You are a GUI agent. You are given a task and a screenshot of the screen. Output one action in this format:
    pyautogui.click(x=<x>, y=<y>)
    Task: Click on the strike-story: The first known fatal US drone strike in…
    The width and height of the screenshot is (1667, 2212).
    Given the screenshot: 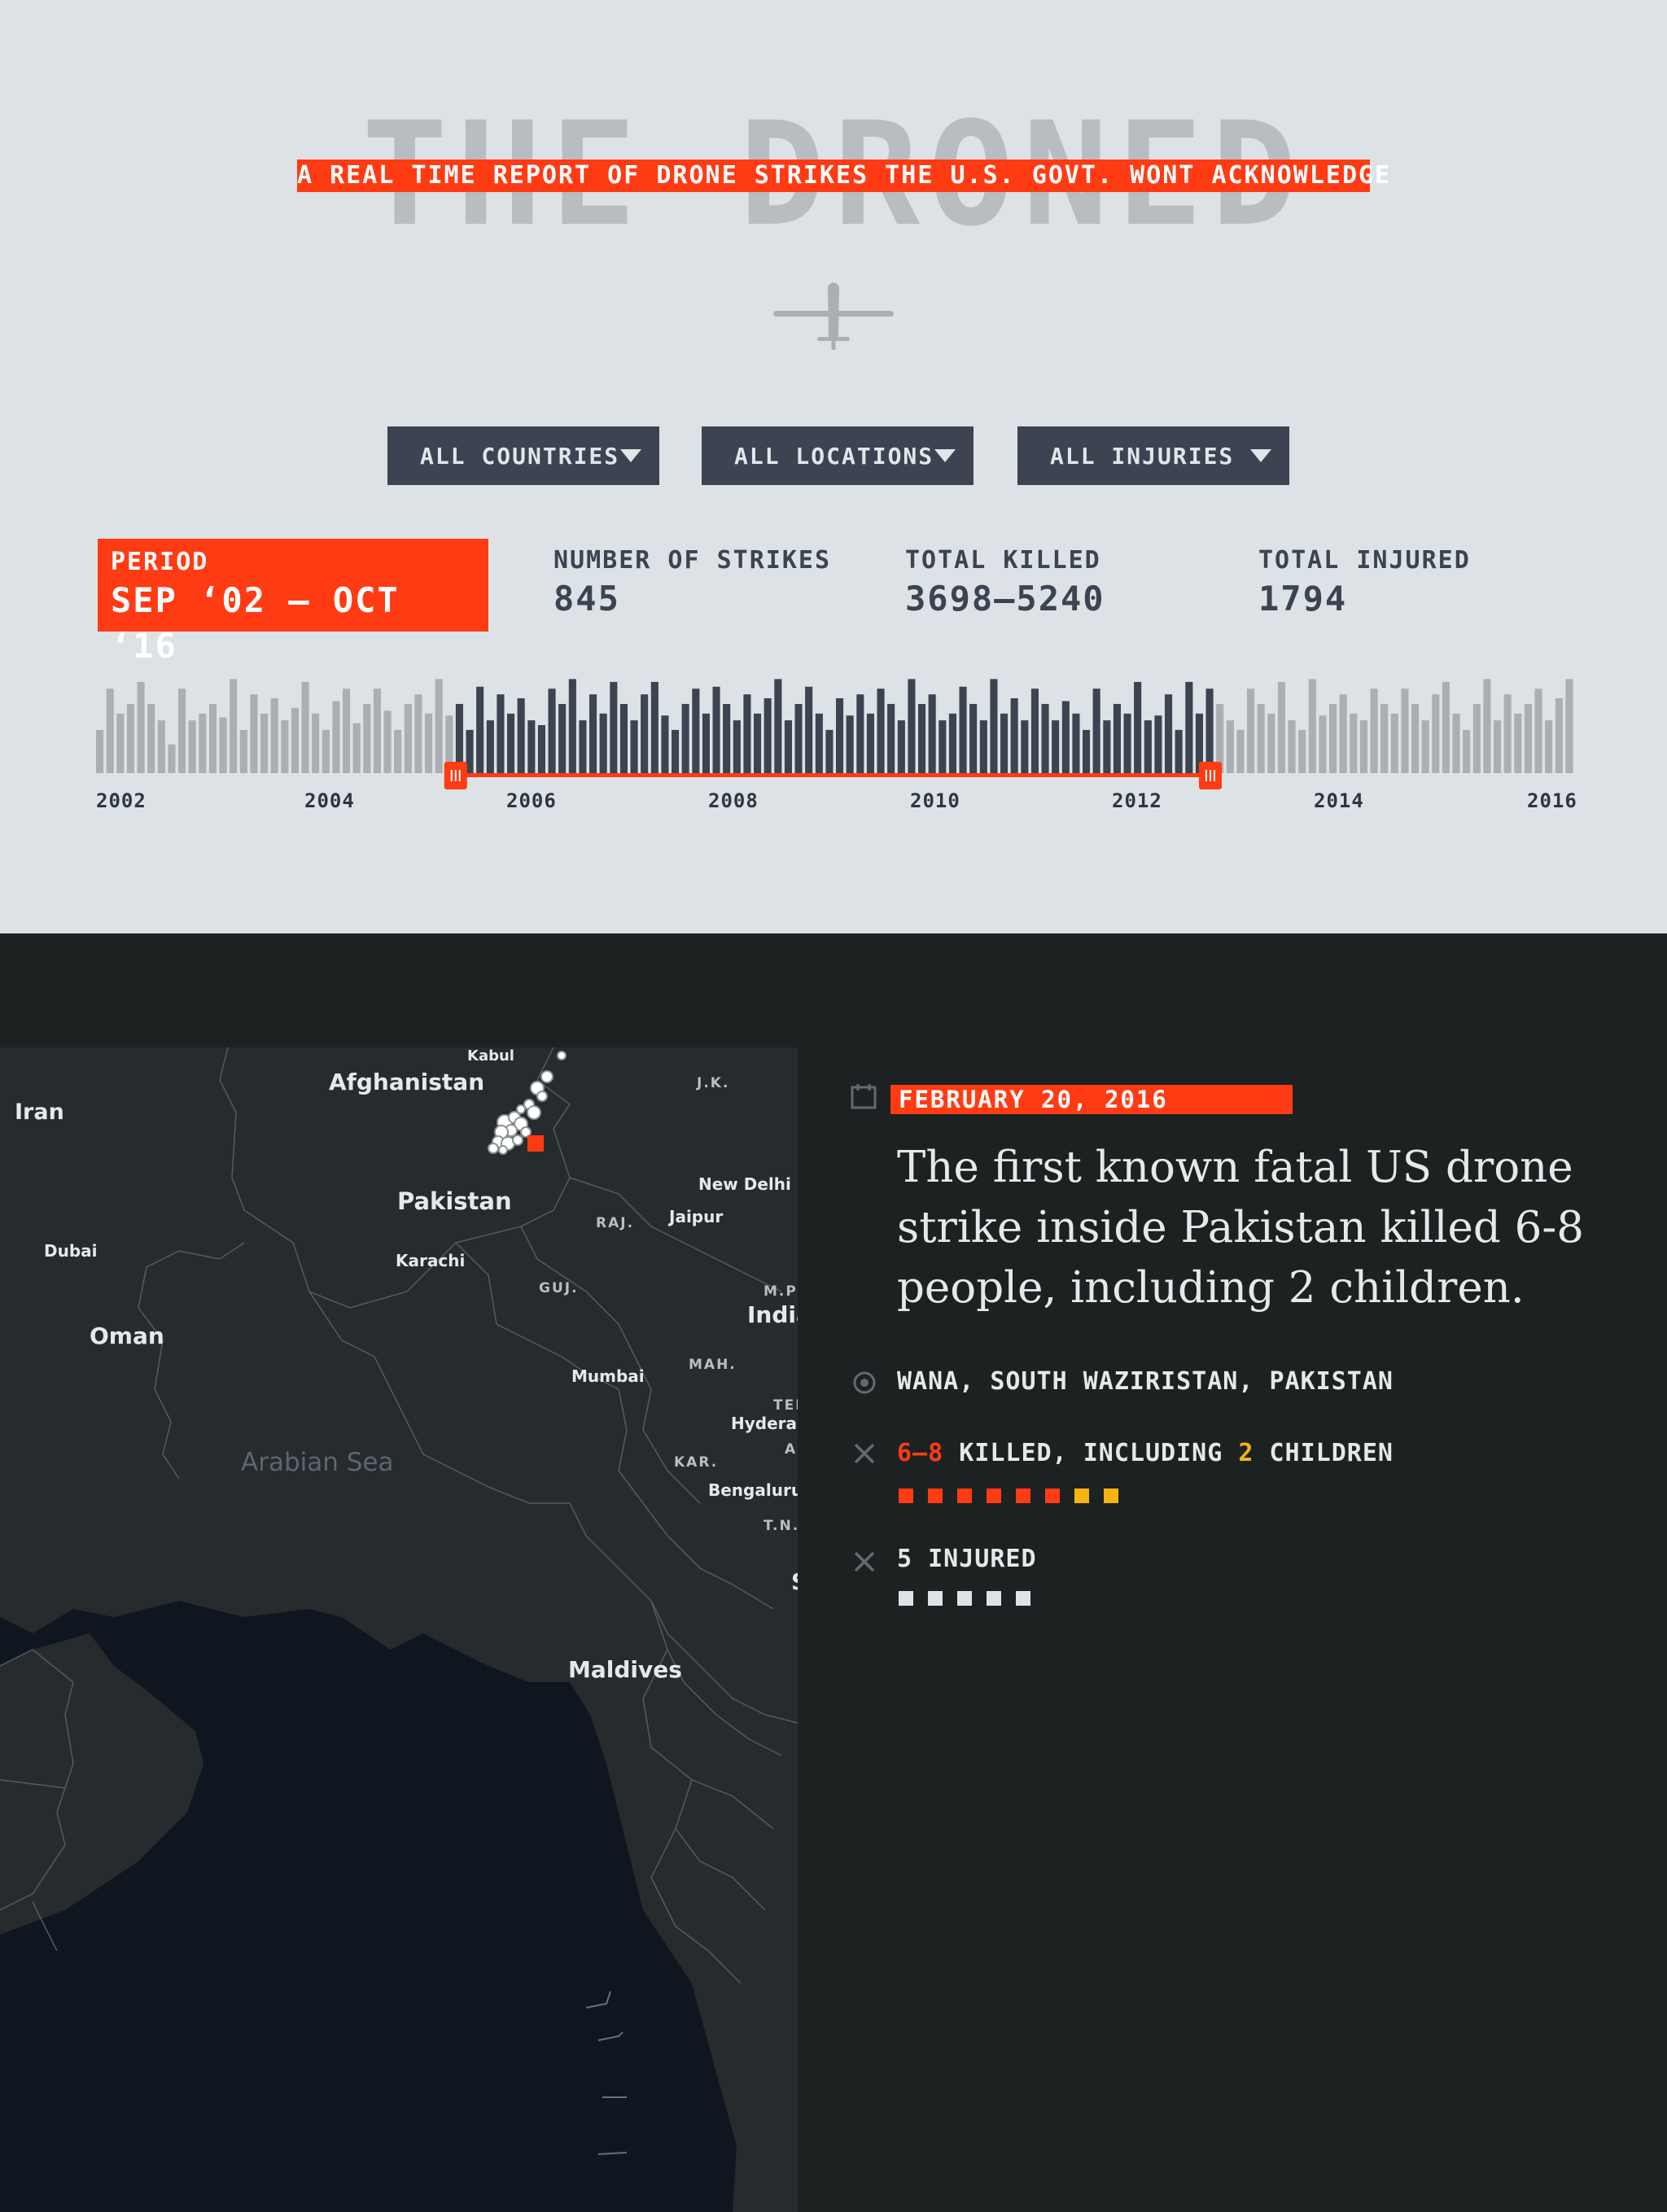 What is the action you would take?
    pyautogui.click(x=1240, y=1228)
    